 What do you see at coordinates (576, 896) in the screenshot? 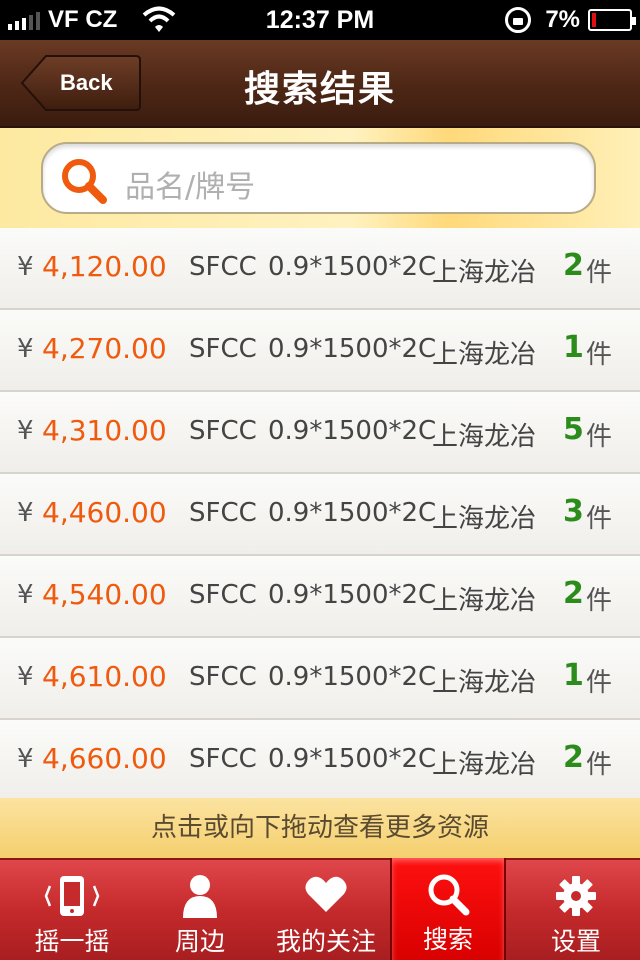
I see `gear-icon` at bounding box center [576, 896].